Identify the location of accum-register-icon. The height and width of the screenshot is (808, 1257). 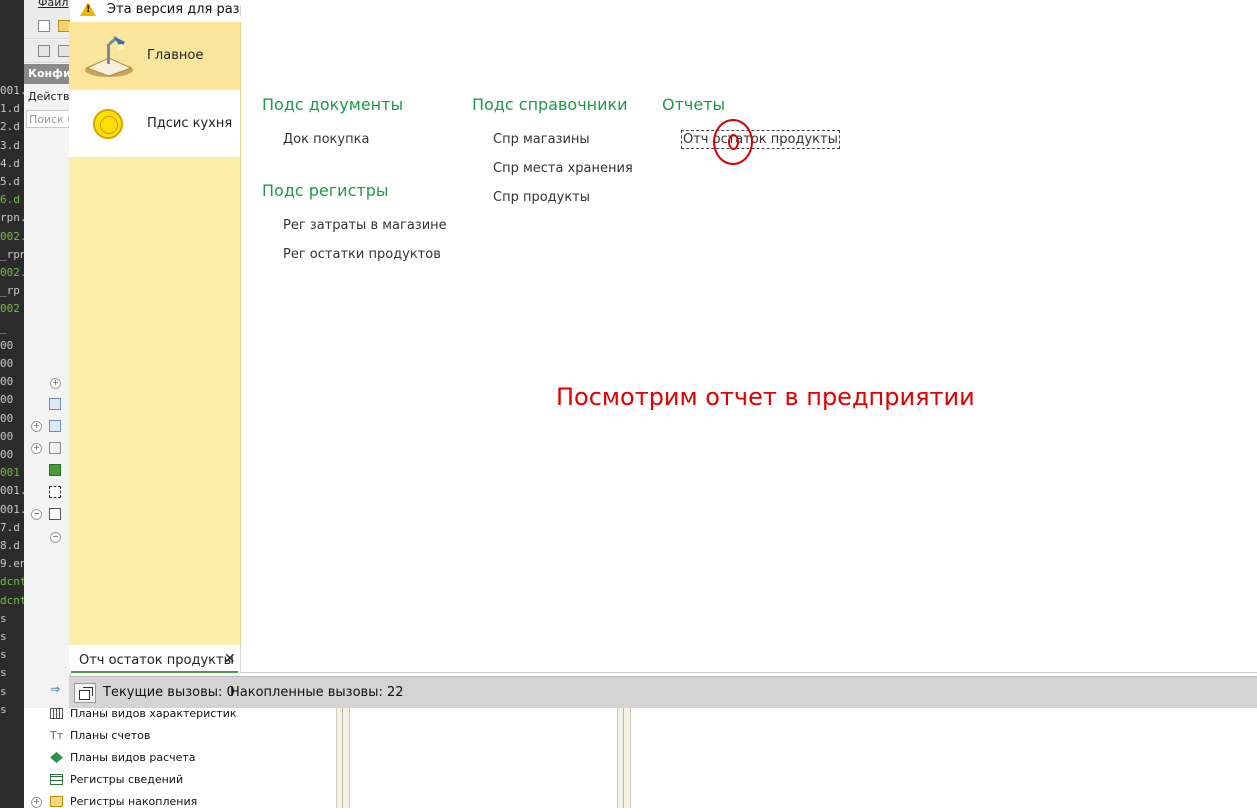
(56, 801).